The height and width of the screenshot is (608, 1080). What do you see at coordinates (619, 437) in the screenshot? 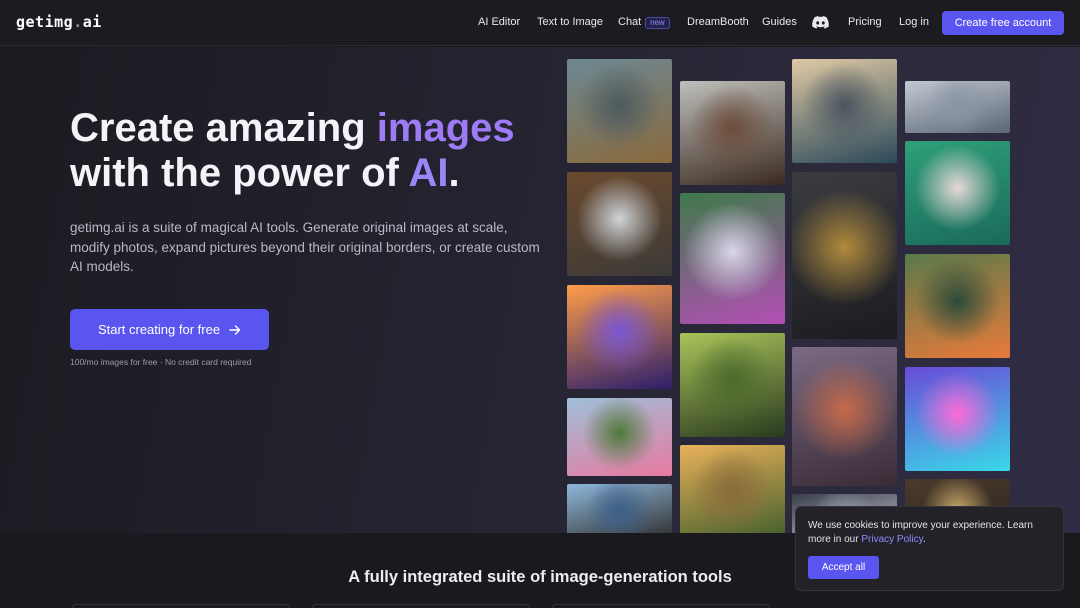
I see `roses-garden-image` at bounding box center [619, 437].